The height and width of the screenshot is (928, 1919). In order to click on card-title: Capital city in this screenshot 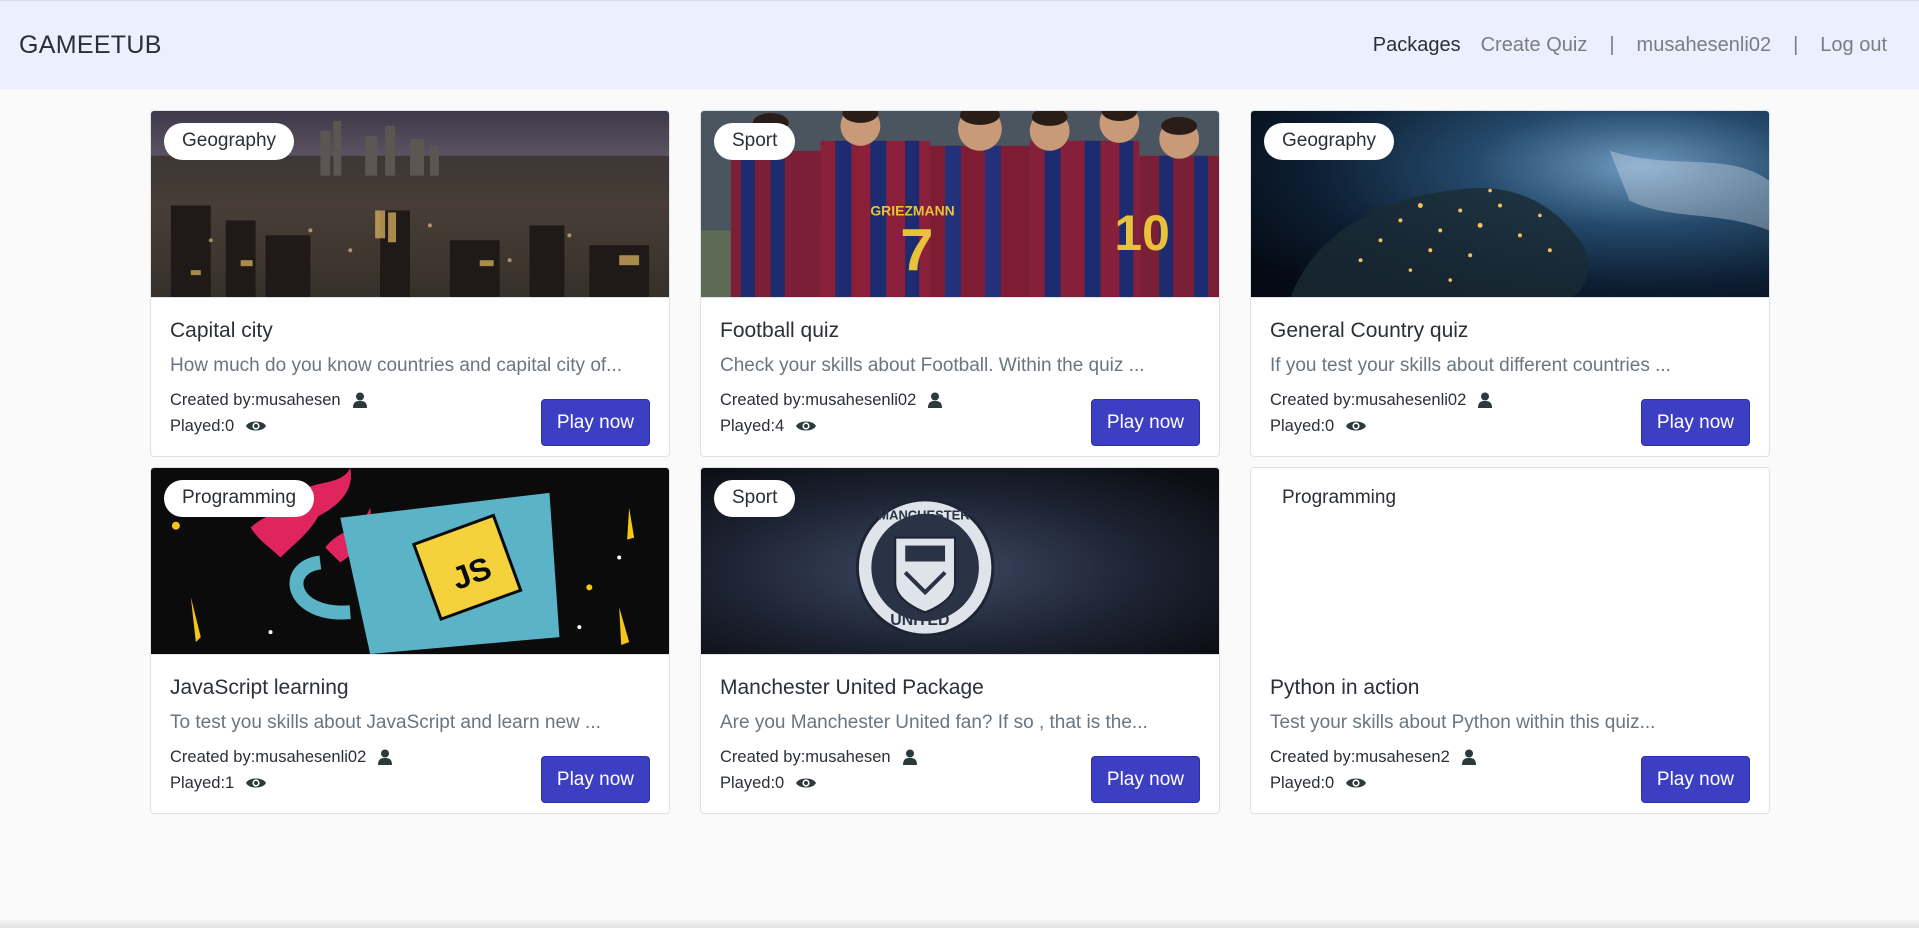, I will do `click(221, 330)`.